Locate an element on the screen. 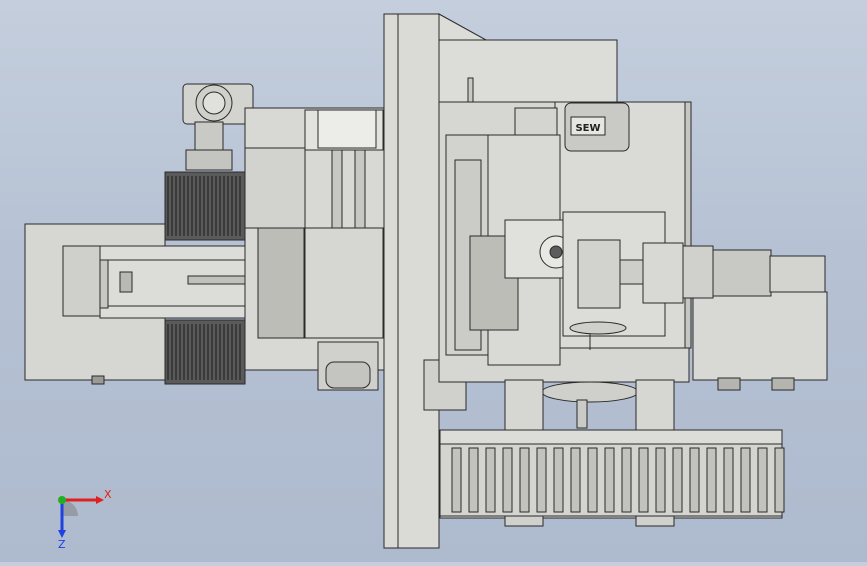 Image resolution: width=867 pixels, height=566 pixels. coordinate-triad: X Z is located at coordinates (84, 514).